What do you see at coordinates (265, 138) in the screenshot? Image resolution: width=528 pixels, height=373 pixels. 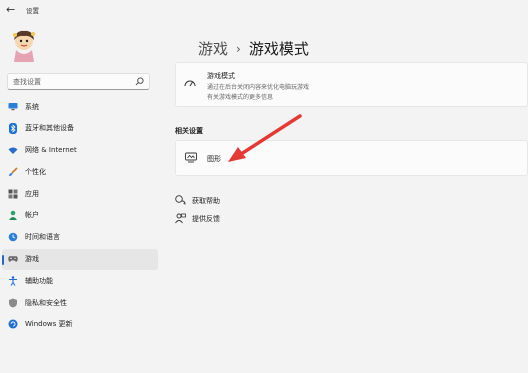 I see `annotation-arrow` at bounding box center [265, 138].